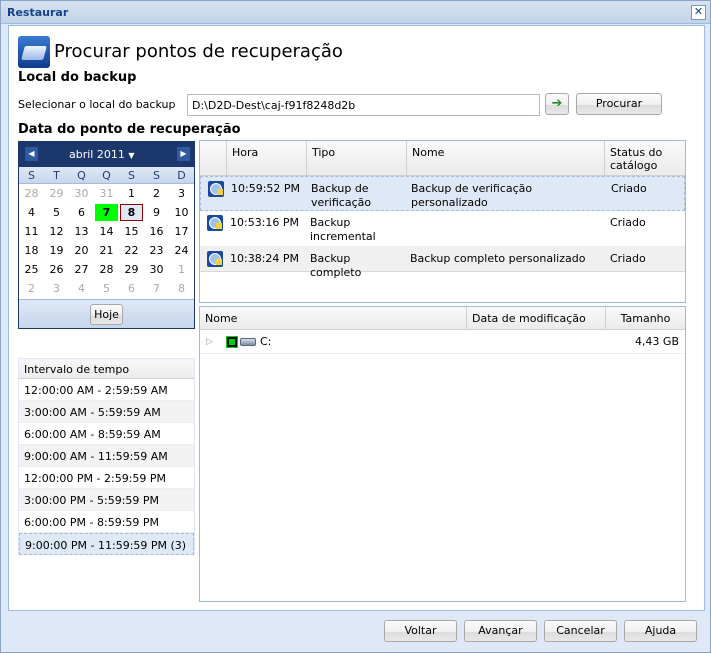 This screenshot has height=653, width=711. What do you see at coordinates (363, 105) in the screenshot?
I see `backup-path-input` at bounding box center [363, 105].